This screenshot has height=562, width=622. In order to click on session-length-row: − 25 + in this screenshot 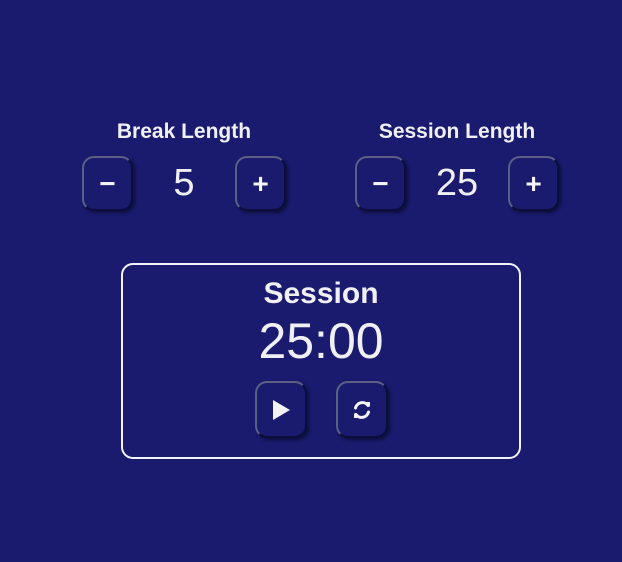, I will do `click(457, 183)`.